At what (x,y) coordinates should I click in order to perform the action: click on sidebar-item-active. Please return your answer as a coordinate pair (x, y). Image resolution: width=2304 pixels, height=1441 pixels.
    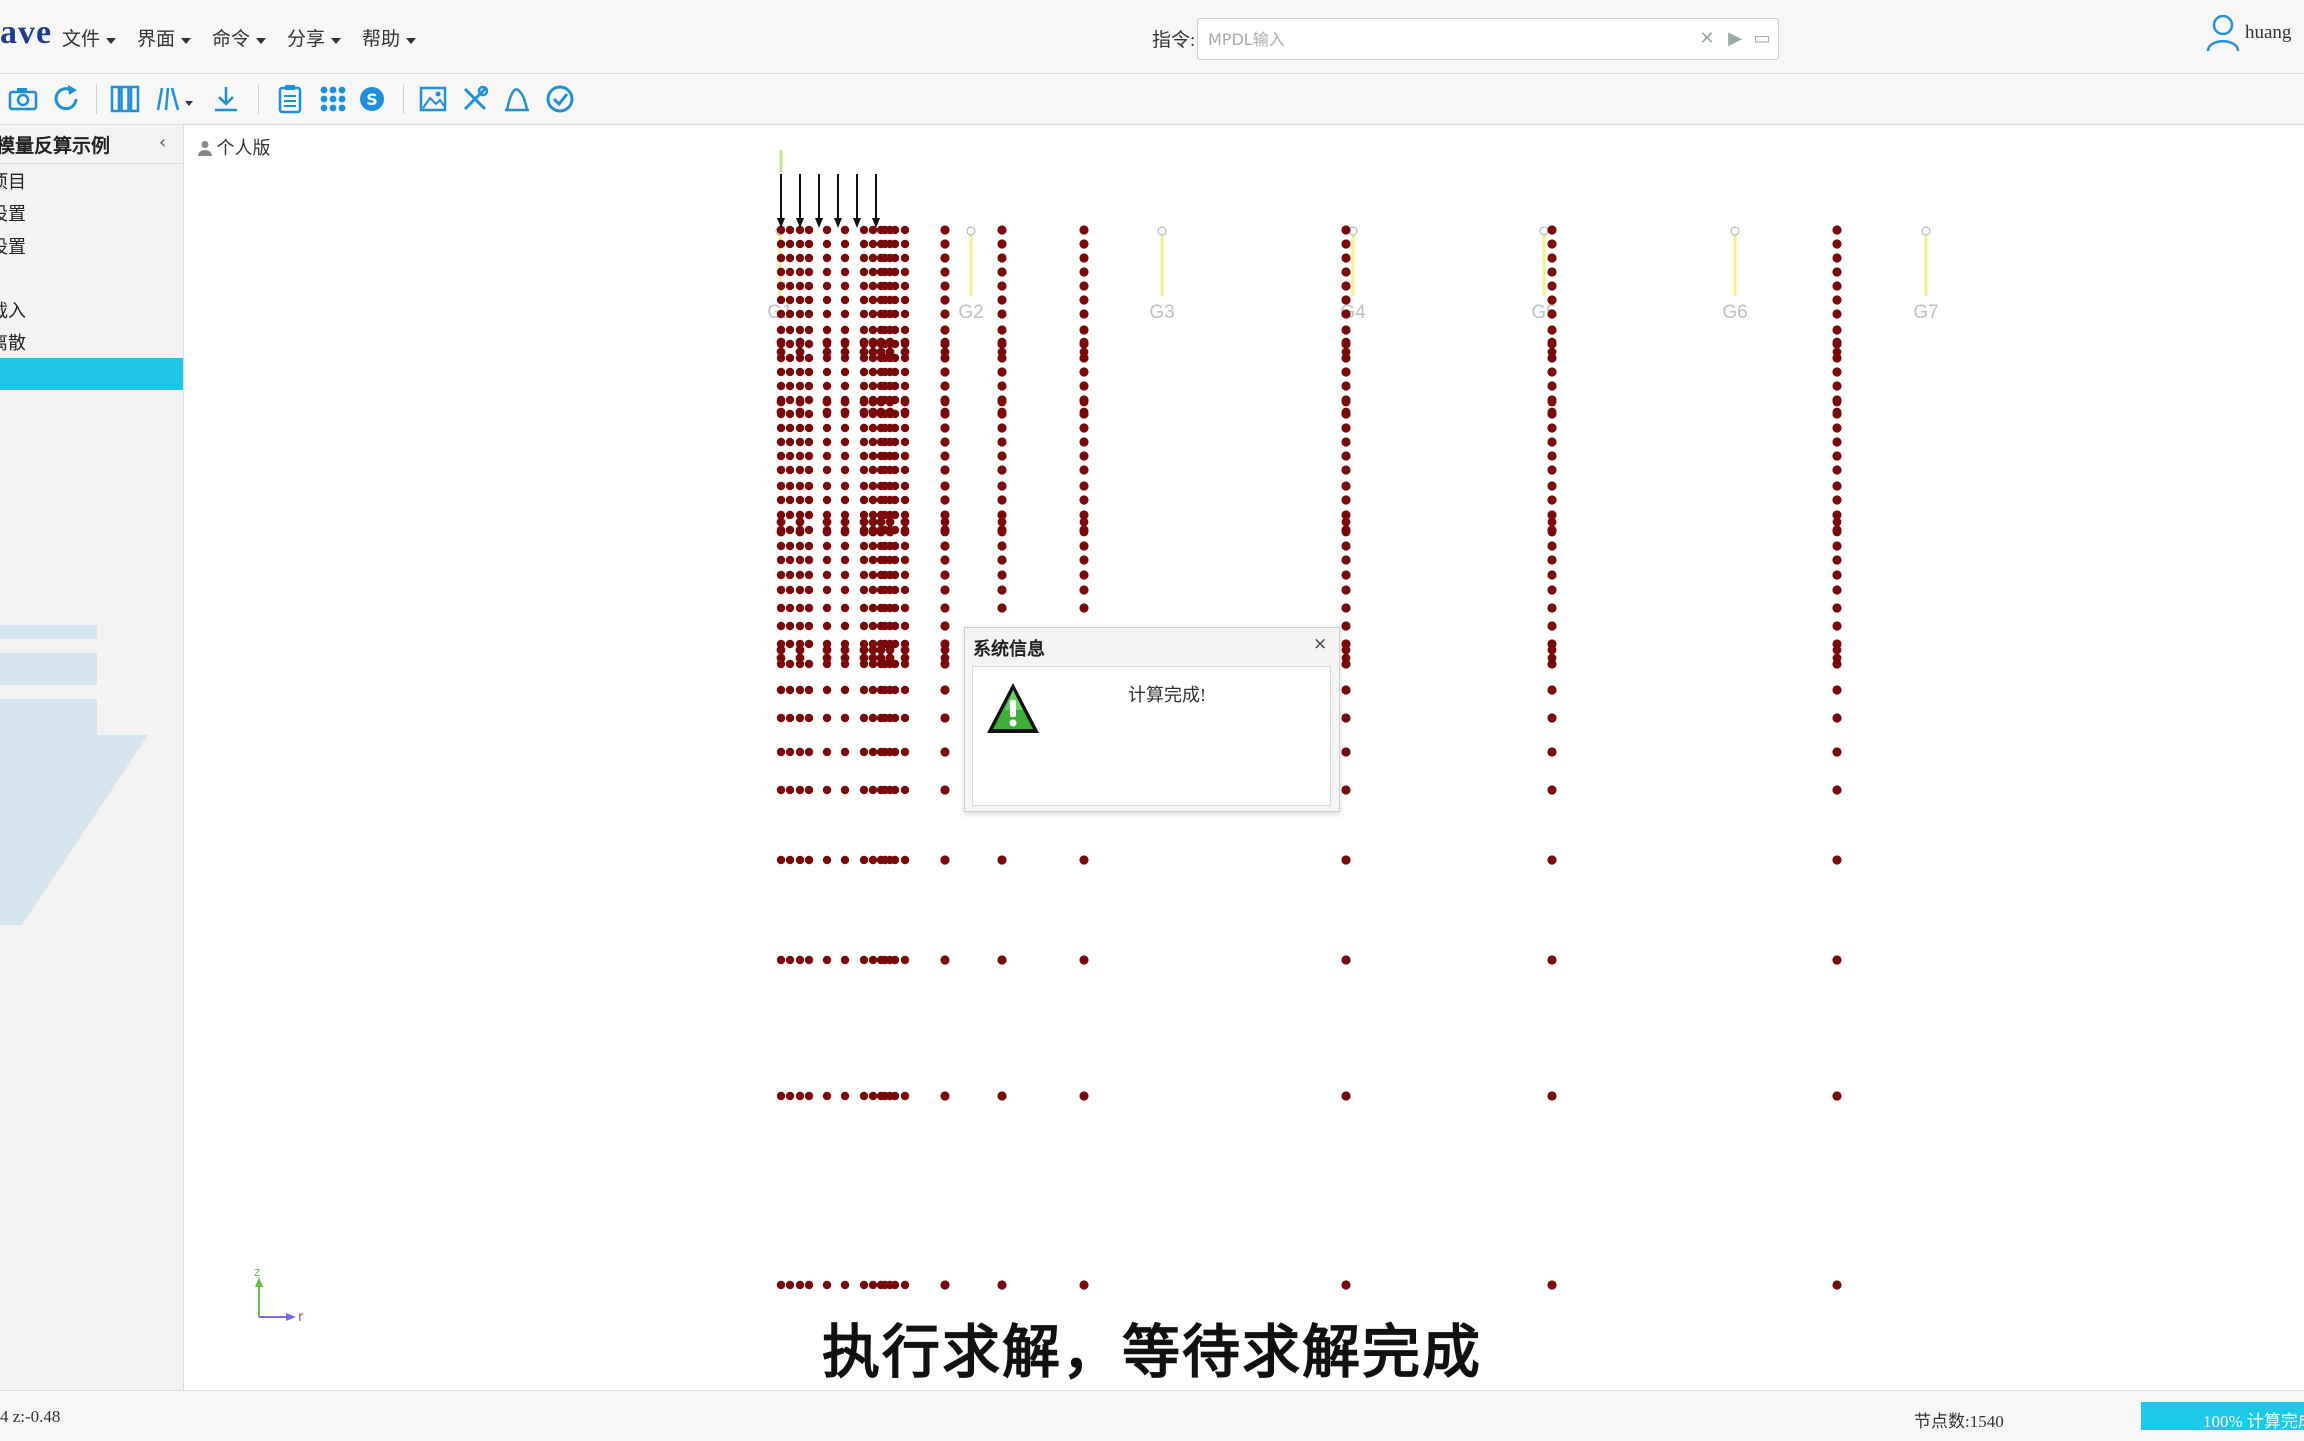
    Looking at the image, I should click on (91, 374).